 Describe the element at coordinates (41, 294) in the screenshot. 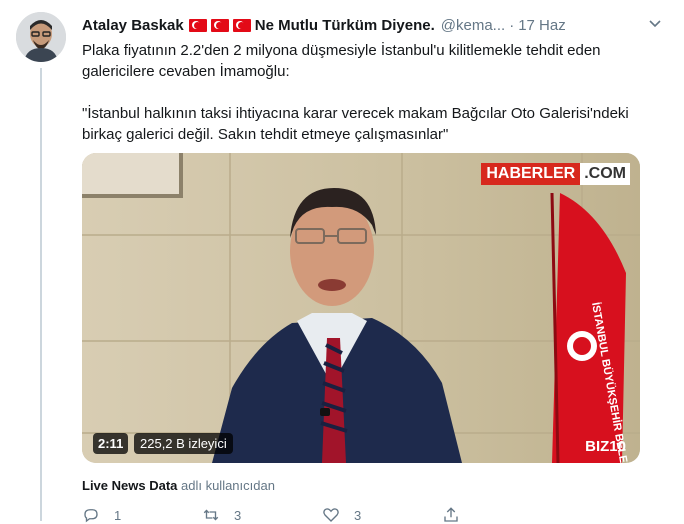

I see `thread-line` at that location.